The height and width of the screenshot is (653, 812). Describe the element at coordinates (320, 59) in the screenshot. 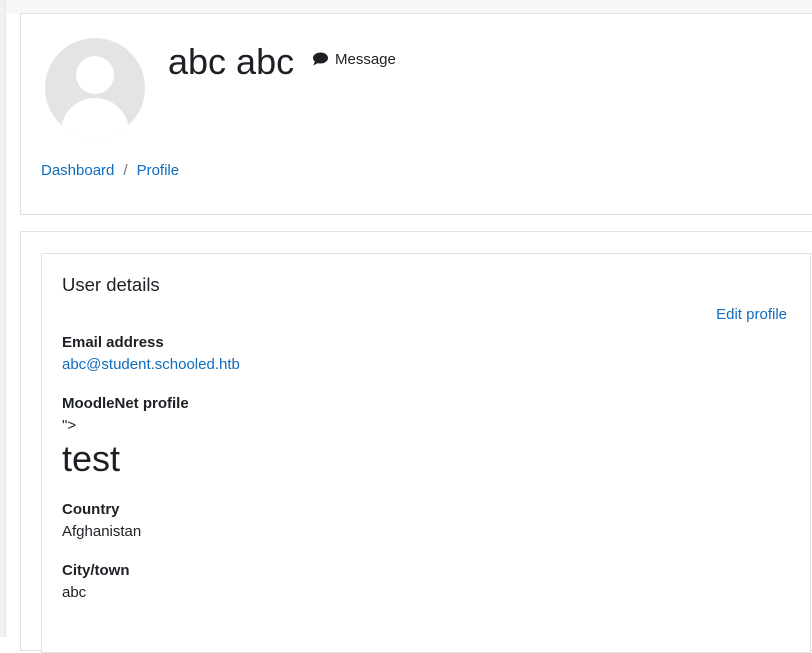

I see `speech-bubble-icon` at that location.